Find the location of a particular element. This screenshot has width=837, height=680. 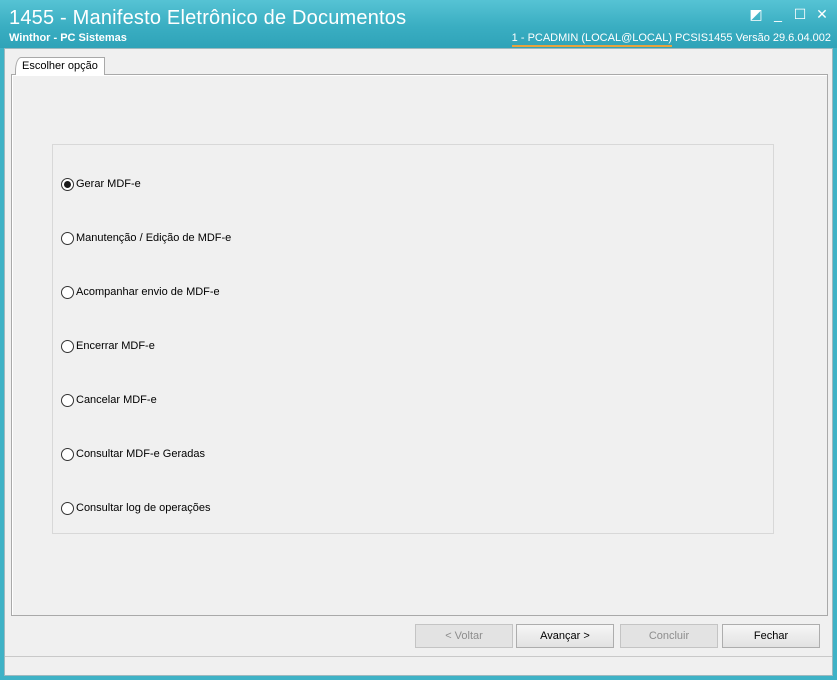

window-subtitle: Winthor - PC Sistemas is located at coordinates (68, 38).